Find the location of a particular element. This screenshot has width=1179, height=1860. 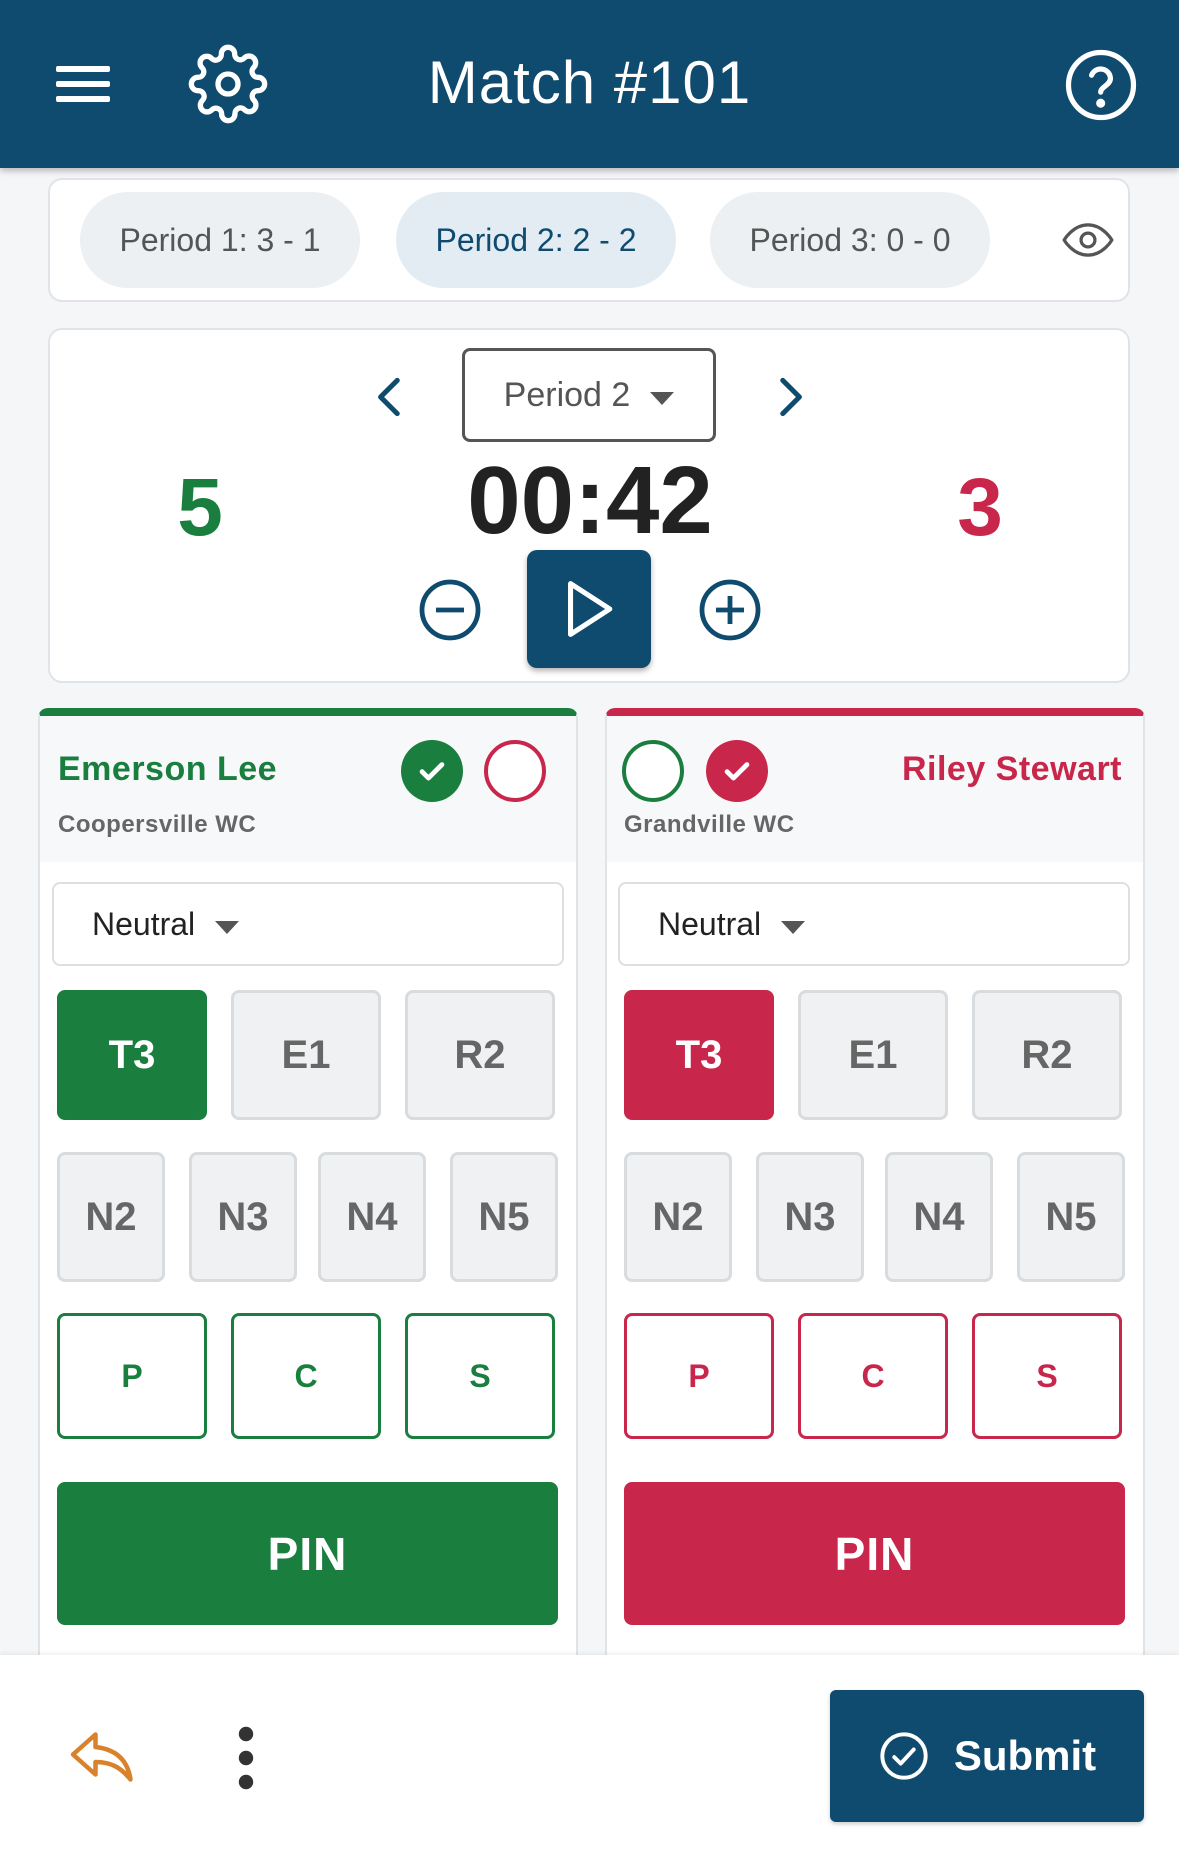

pin-button-right: PIN is located at coordinates (874, 1553).